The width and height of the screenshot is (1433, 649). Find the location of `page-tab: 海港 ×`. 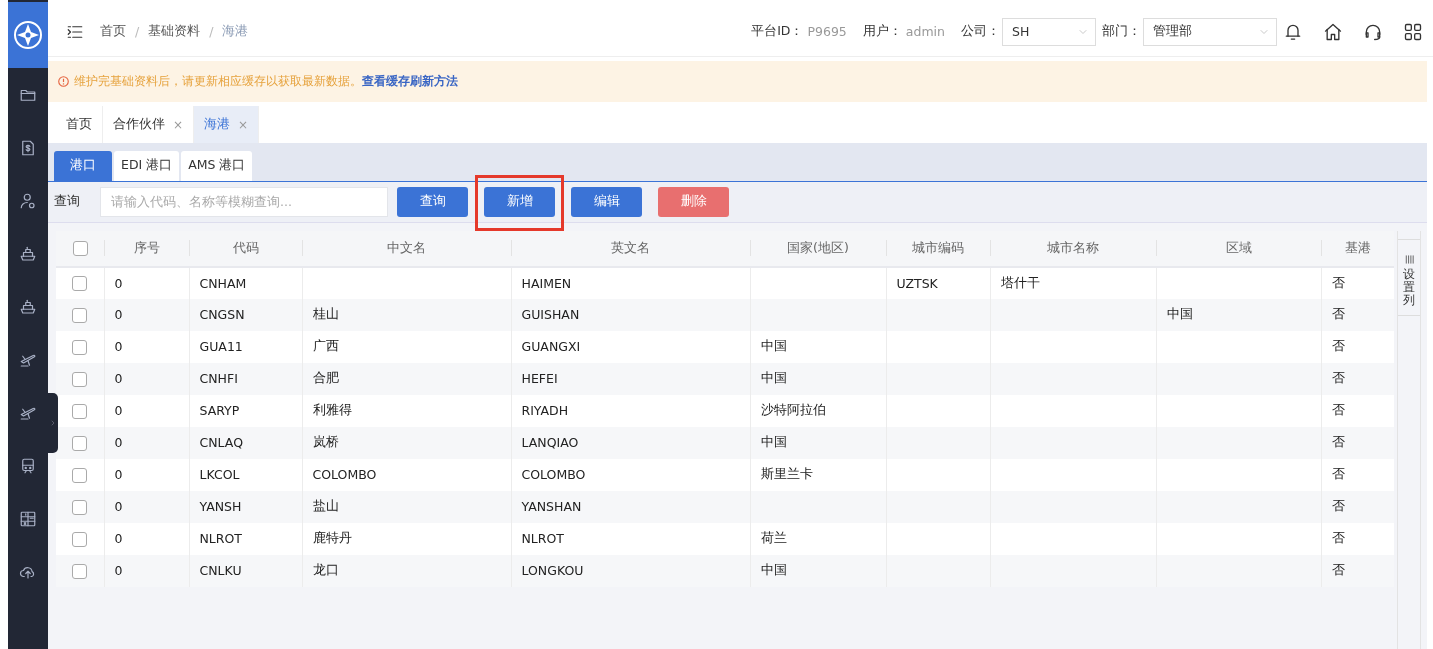

page-tab: 海港 × is located at coordinates (227, 124).